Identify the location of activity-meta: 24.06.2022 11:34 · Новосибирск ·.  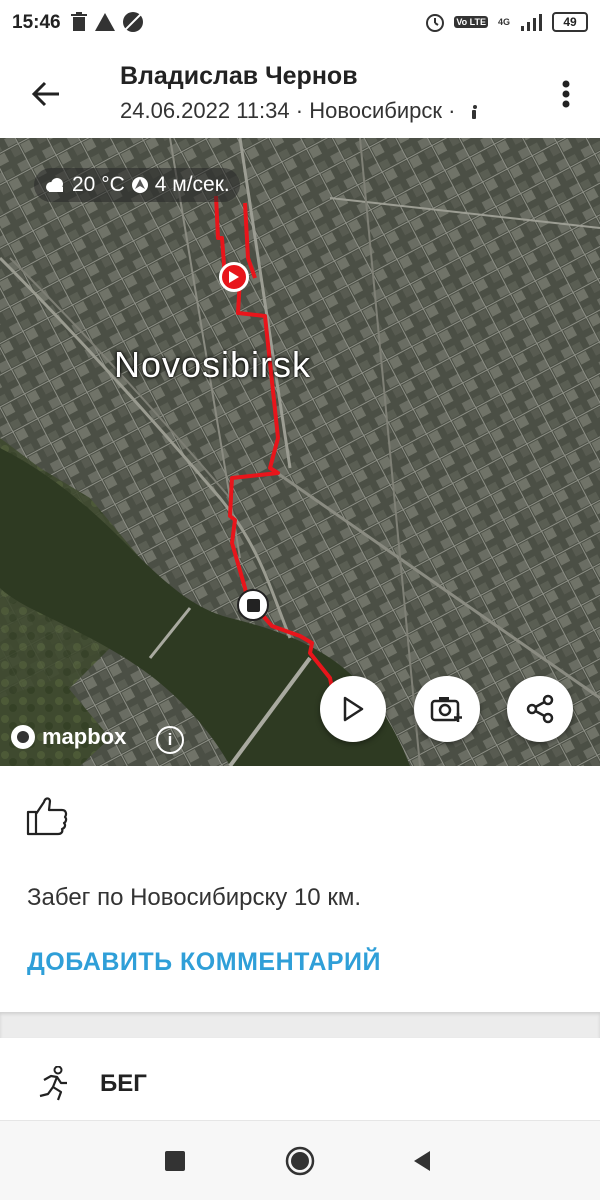
(325, 111).